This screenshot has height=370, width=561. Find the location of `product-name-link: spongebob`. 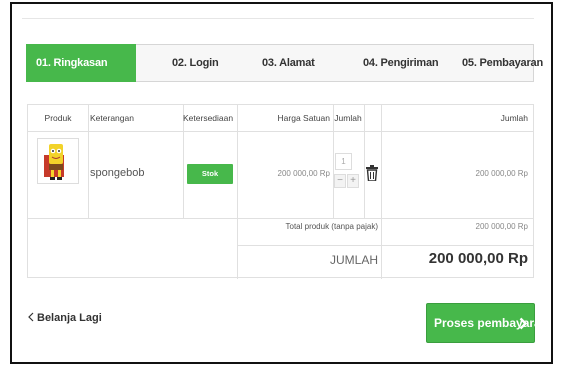

product-name-link: spongebob is located at coordinates (117, 173).